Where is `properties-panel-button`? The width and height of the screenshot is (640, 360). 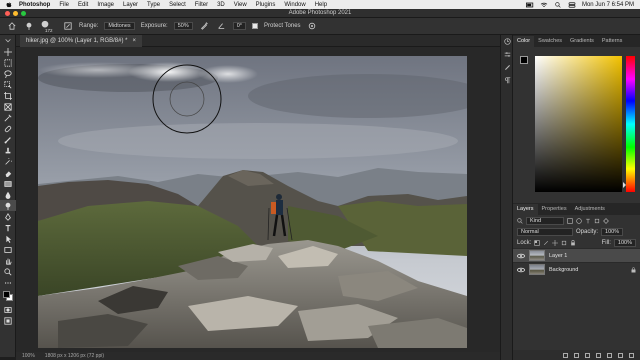 properties-panel-button is located at coordinates (507, 54).